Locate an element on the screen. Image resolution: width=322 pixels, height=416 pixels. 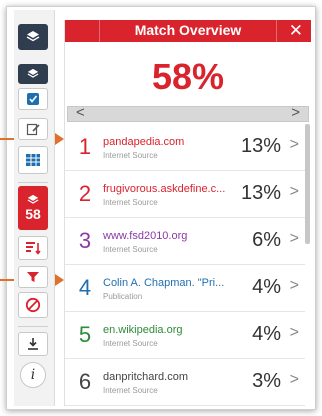
info-icon: i is located at coordinates (33, 375).